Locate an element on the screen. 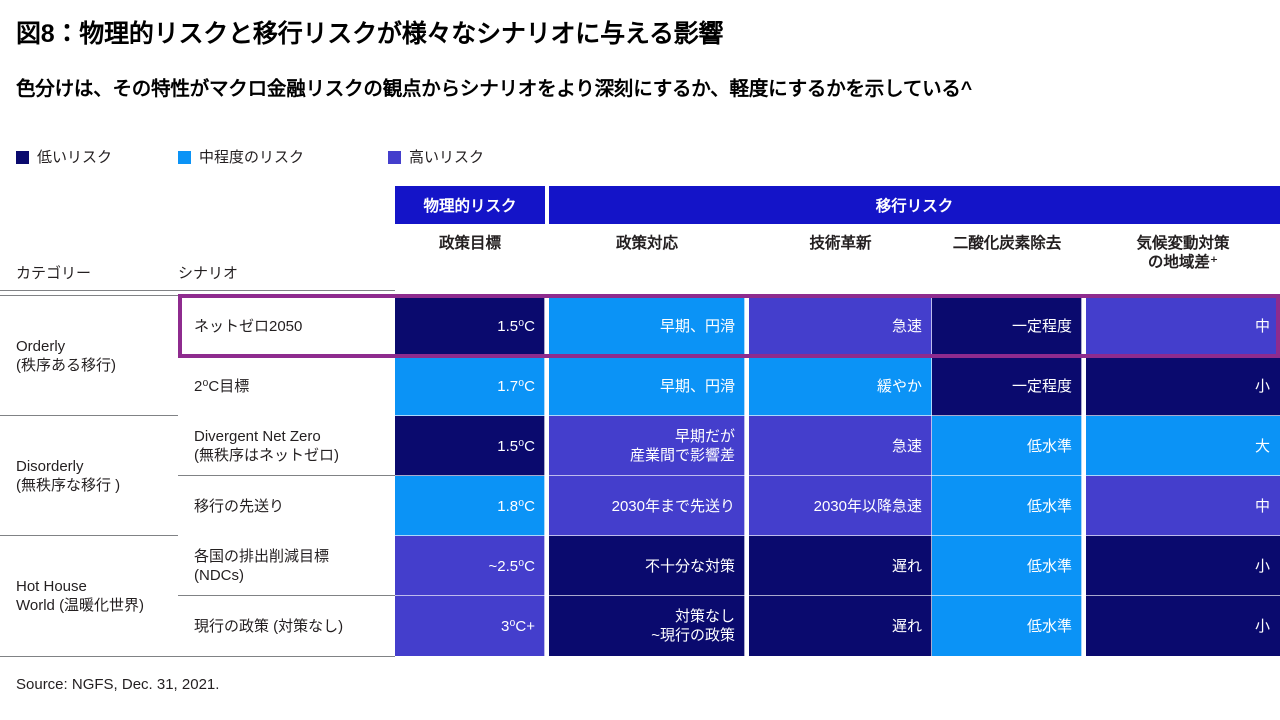  scenario-label-line1: 現行の政策 (対策なし) is located at coordinates (269, 626).